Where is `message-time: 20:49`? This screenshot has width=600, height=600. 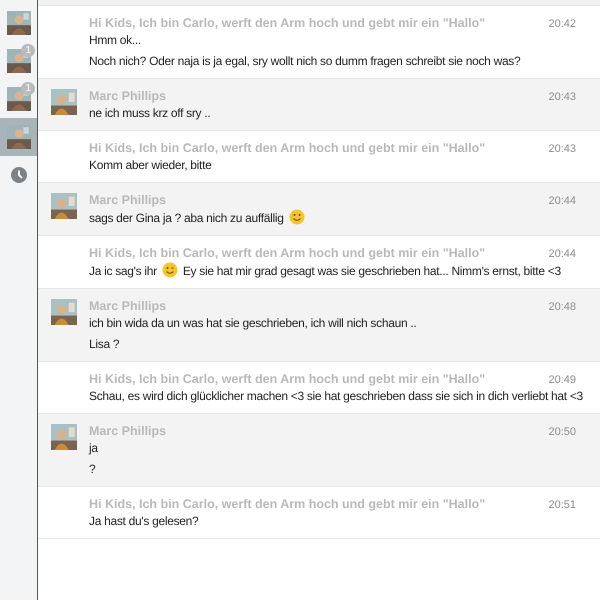
message-time: 20:49 is located at coordinates (562, 380).